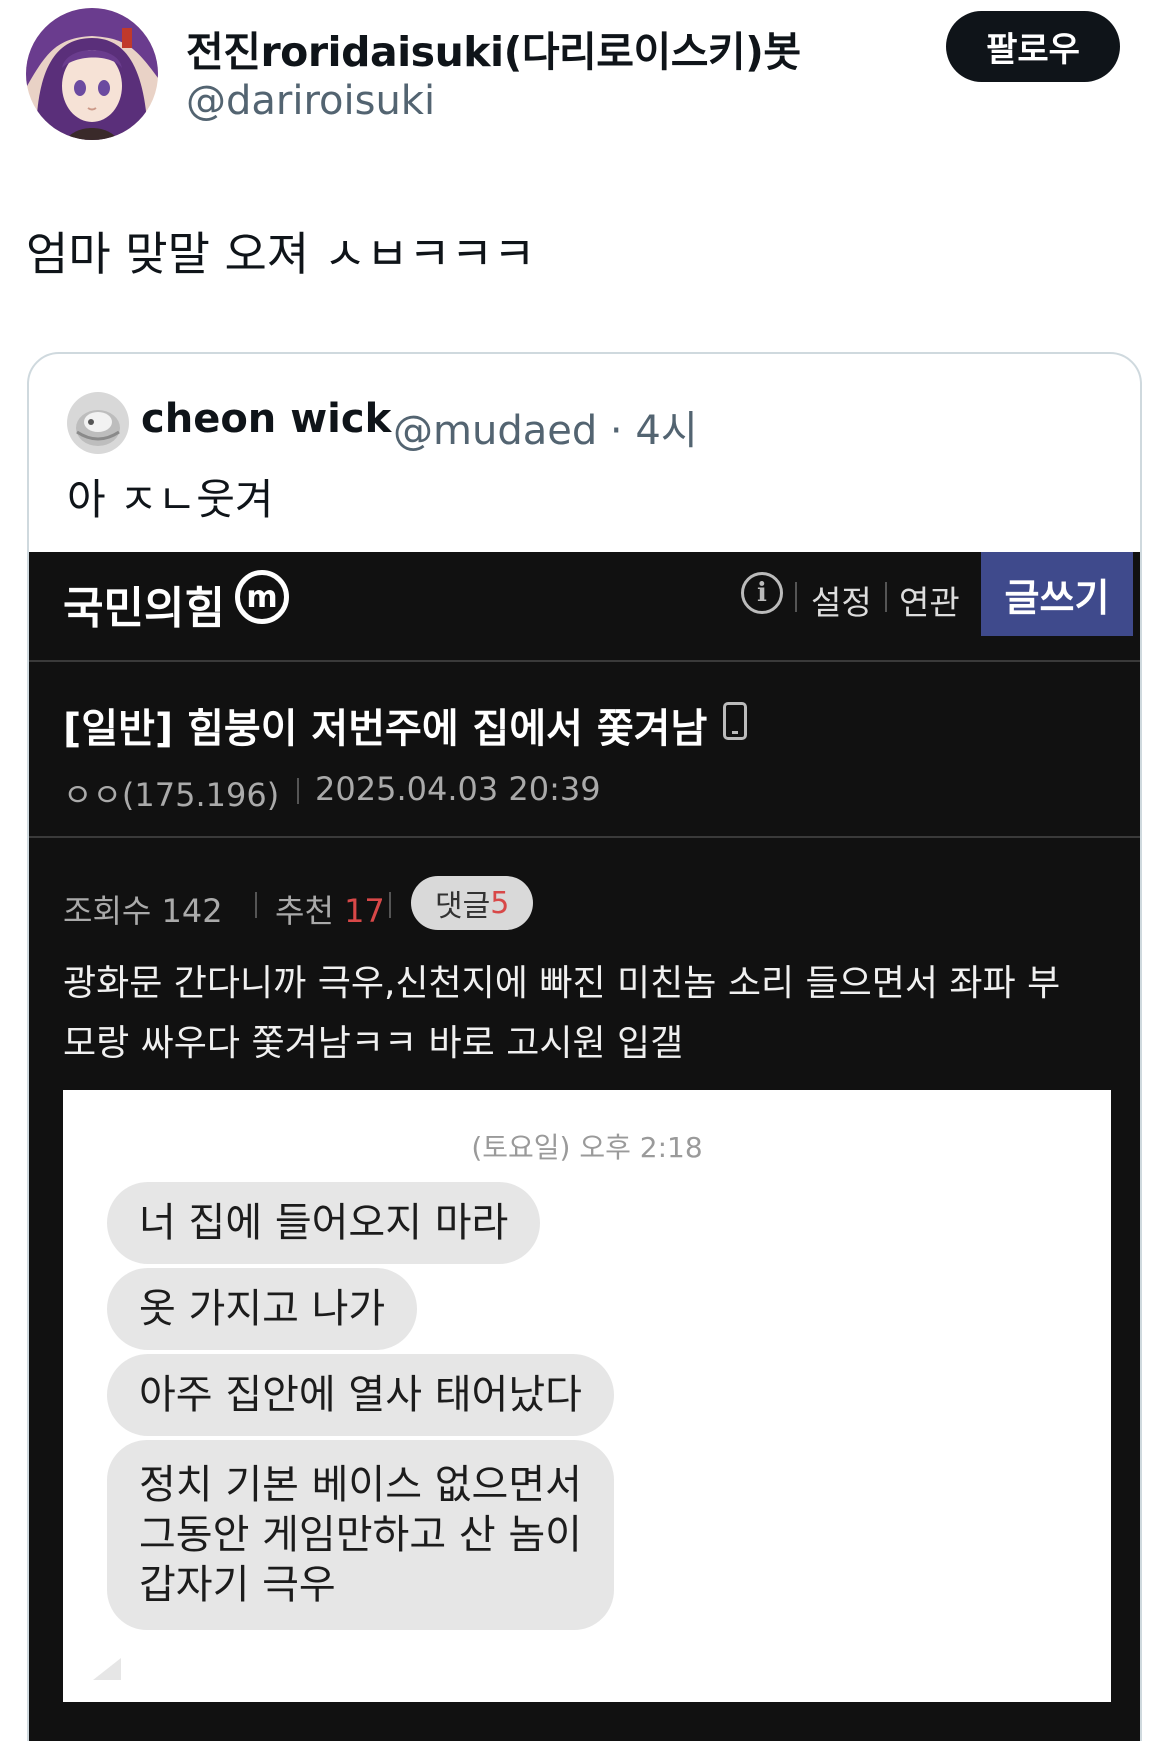 This screenshot has height=1741, width=1170. I want to click on author-display-name: 전진roridaisuki(다리로이스키)봇, so click(493, 48).